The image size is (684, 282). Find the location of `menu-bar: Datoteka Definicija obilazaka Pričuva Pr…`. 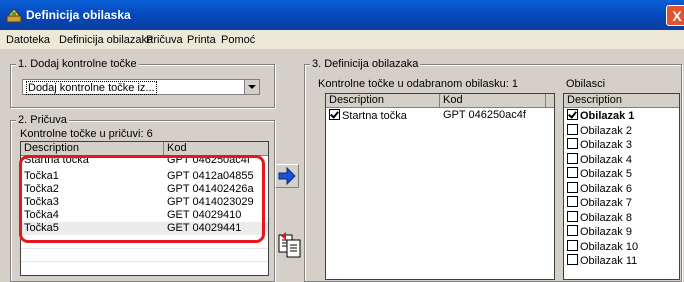

menu-bar: Datoteka Definicija obilazaka Pričuva Pr… is located at coordinates (342, 39).